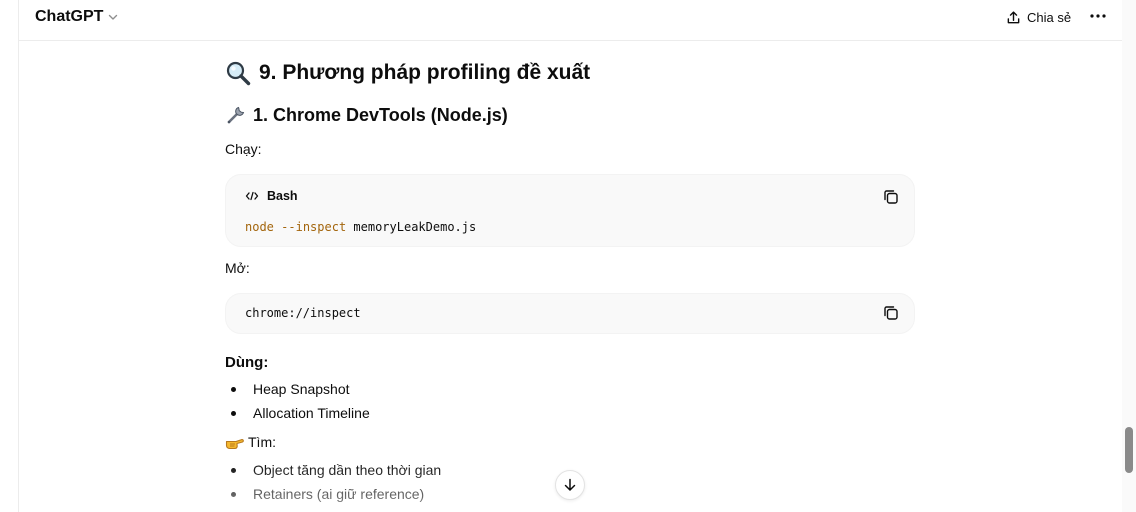  I want to click on more-options-icon, so click(1098, 16).